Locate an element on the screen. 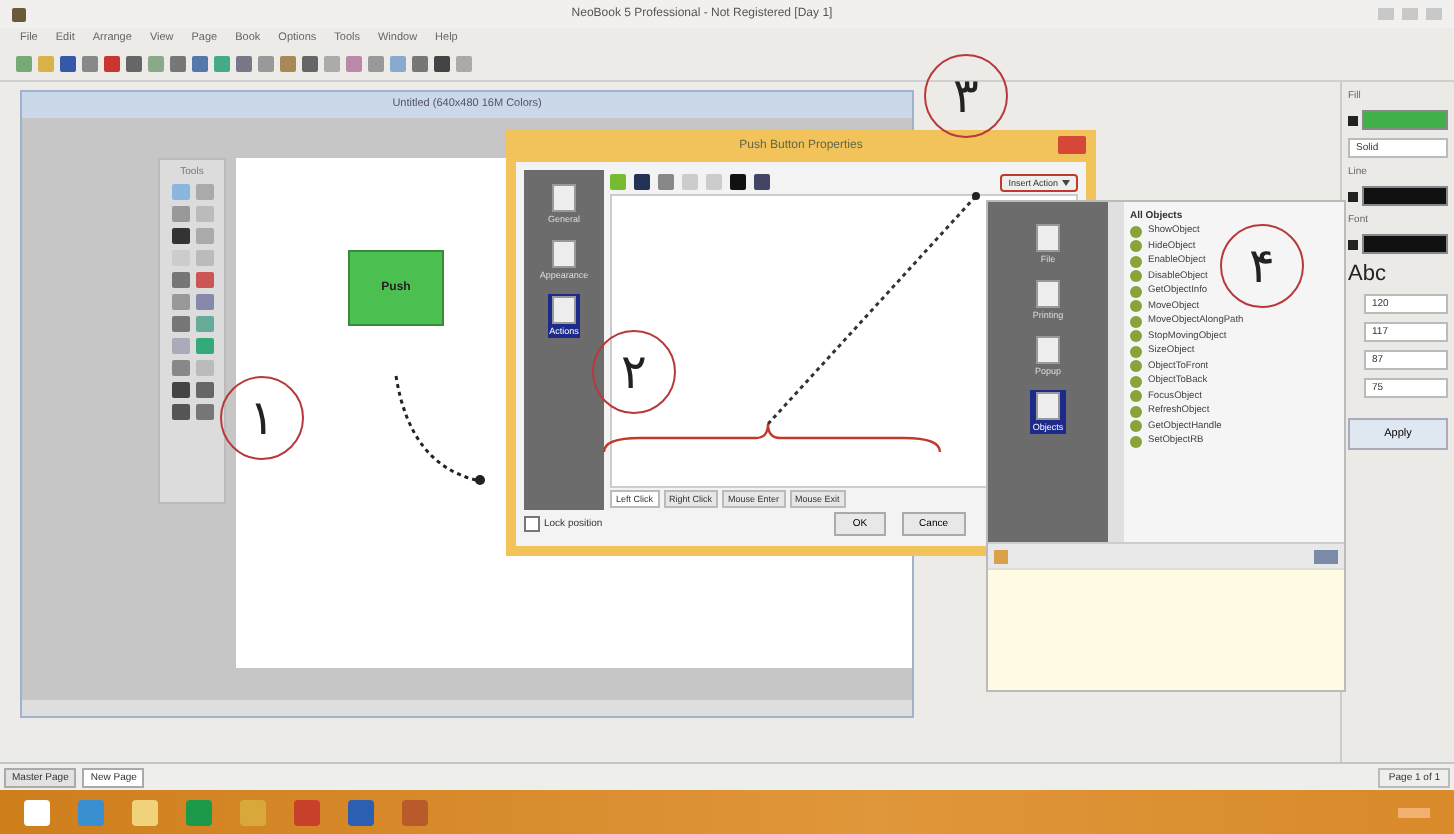 The height and width of the screenshot is (834, 1454). tray-icons is located at coordinates (1414, 812).